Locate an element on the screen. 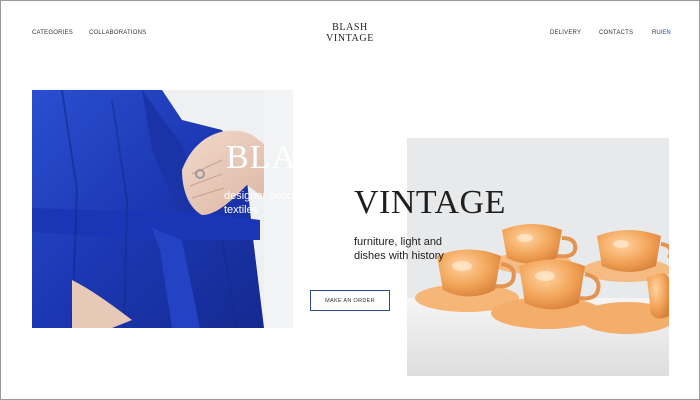 This screenshot has height=400, width=700. hero-brand-vintage: VINTAGE is located at coordinates (430, 202).